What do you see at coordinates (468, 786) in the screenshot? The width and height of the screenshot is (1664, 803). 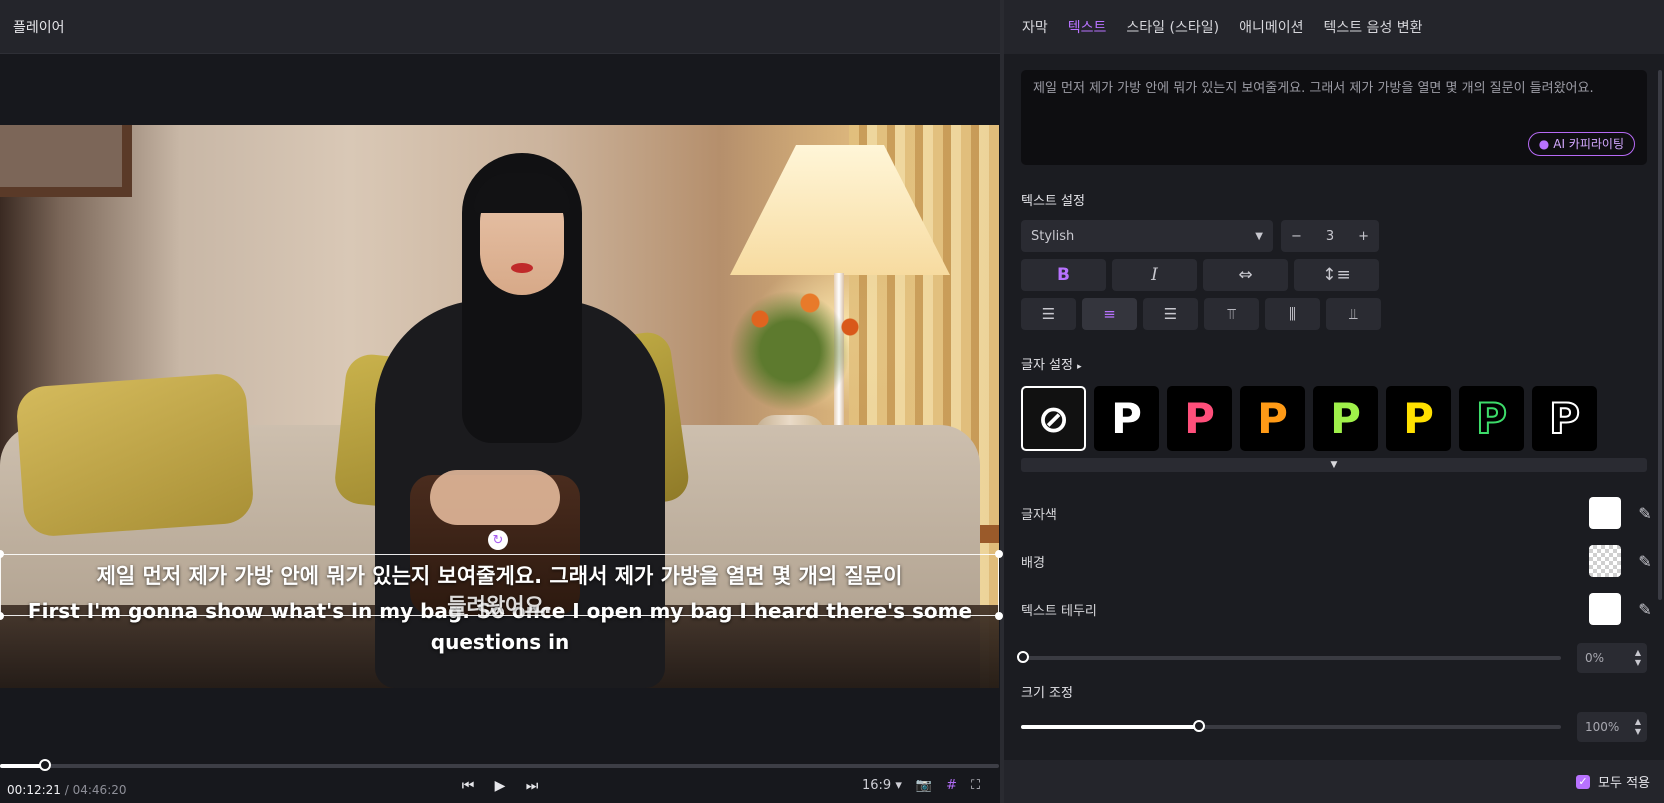 I see `previous-frame-icon: ⏮` at bounding box center [468, 786].